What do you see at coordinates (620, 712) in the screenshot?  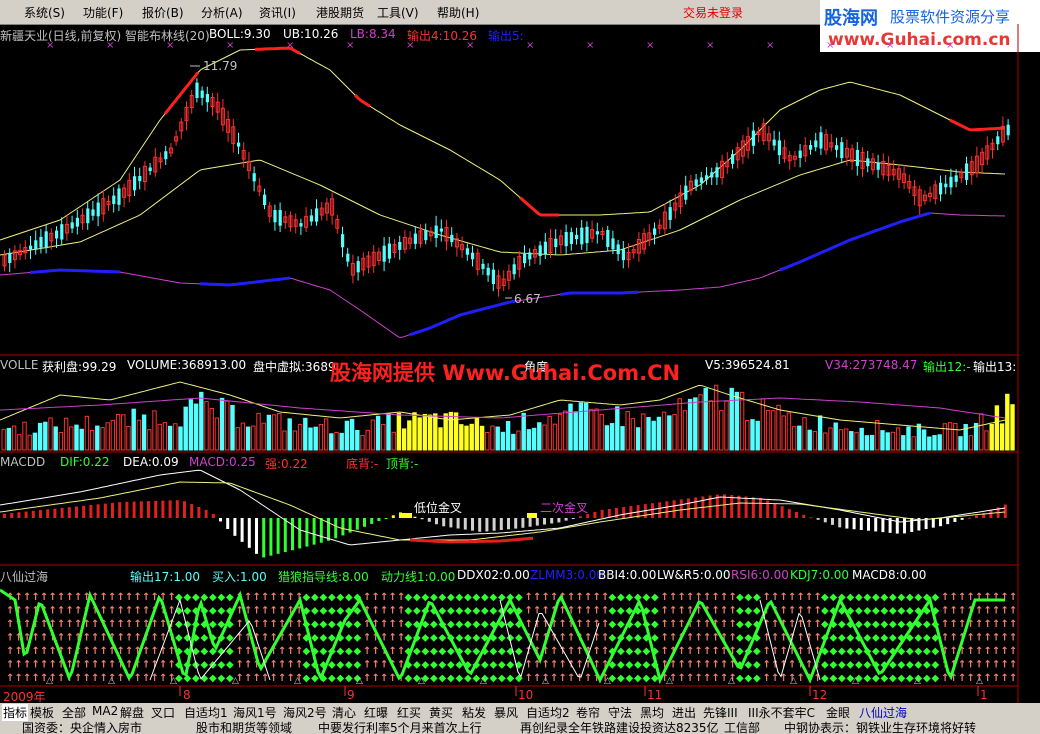 I see `tab-shoufa: 守法` at bounding box center [620, 712].